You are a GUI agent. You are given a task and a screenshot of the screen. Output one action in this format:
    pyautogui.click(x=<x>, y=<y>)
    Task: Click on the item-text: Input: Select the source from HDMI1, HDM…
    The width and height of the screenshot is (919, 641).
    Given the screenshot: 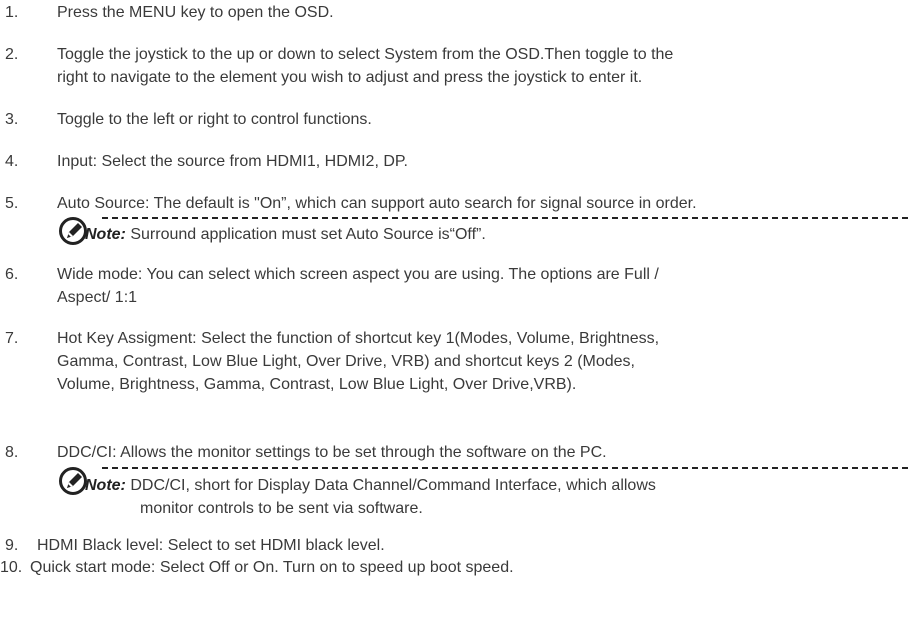 What is the action you would take?
    pyautogui.click(x=232, y=161)
    